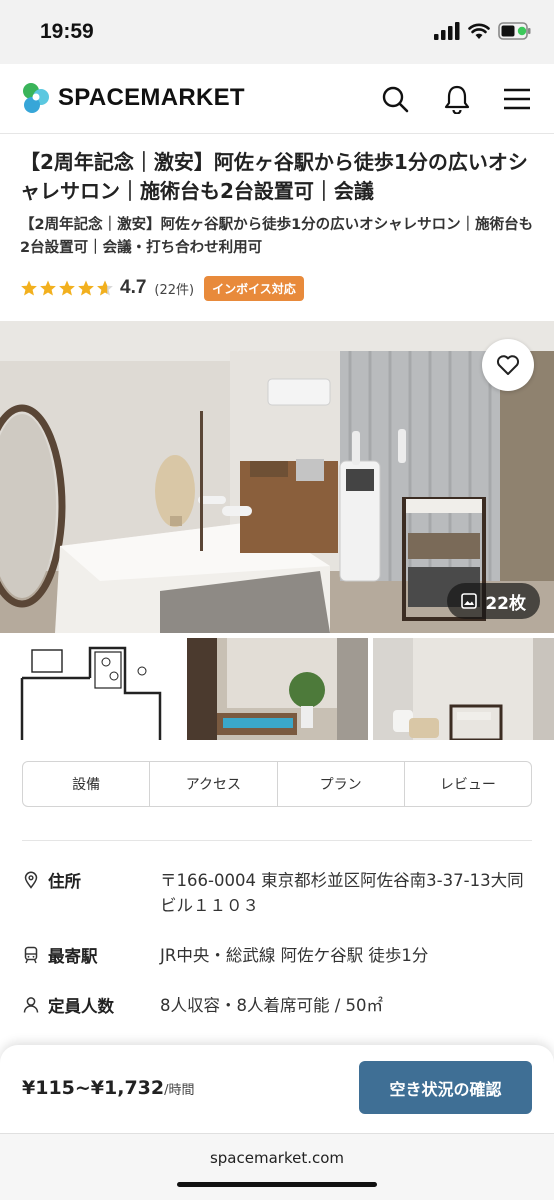  What do you see at coordinates (457, 99) in the screenshot?
I see `bell-icon` at bounding box center [457, 99].